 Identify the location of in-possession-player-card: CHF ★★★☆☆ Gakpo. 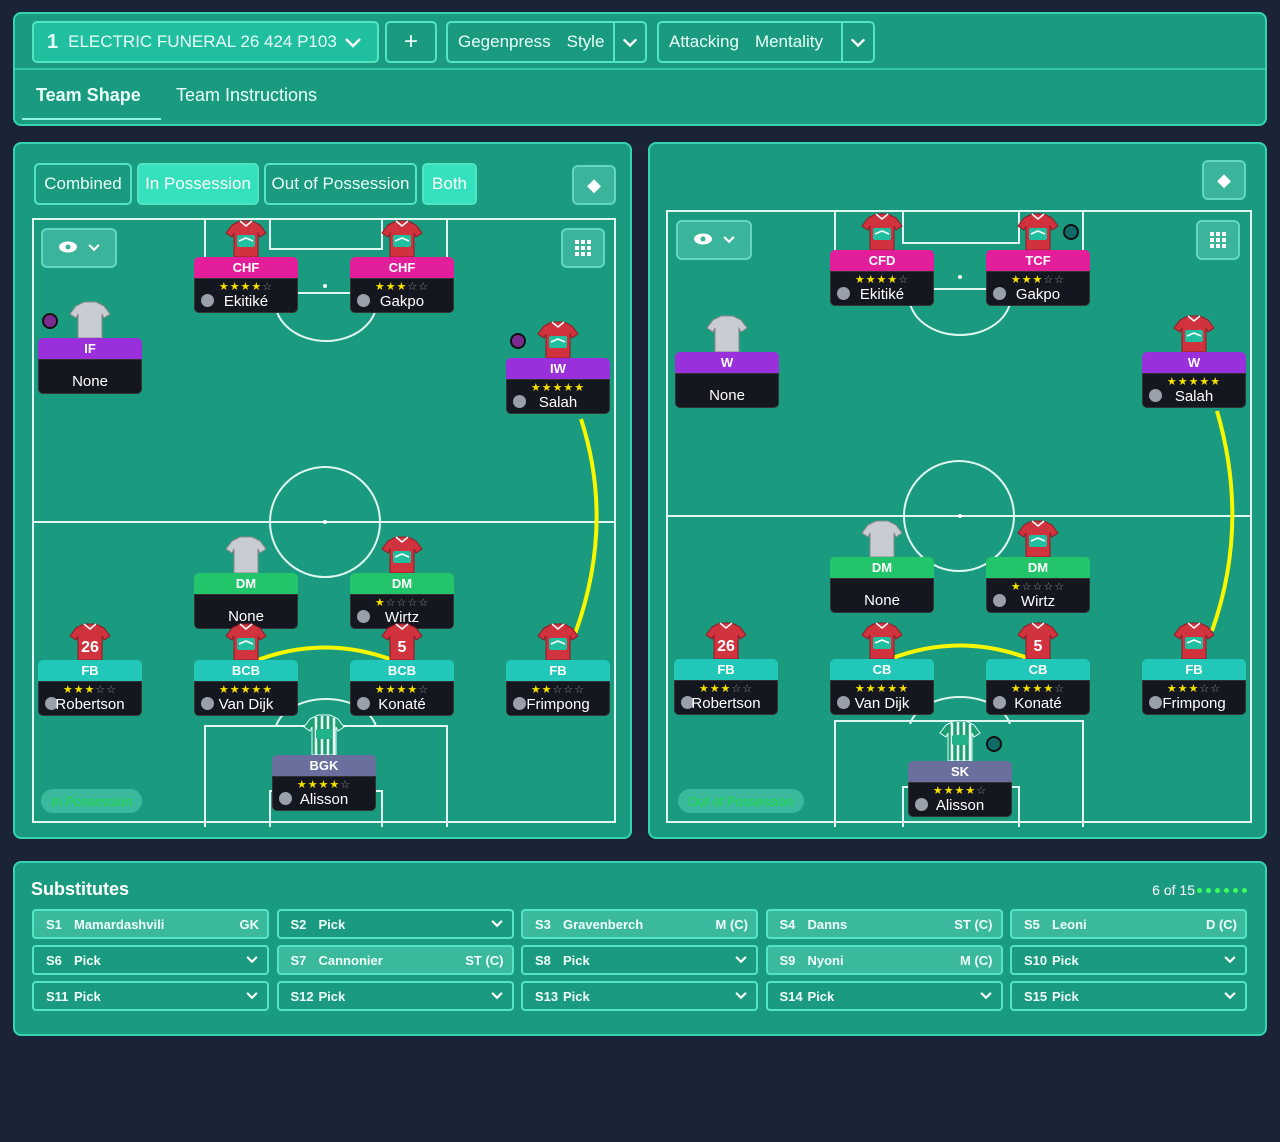
(402, 285).